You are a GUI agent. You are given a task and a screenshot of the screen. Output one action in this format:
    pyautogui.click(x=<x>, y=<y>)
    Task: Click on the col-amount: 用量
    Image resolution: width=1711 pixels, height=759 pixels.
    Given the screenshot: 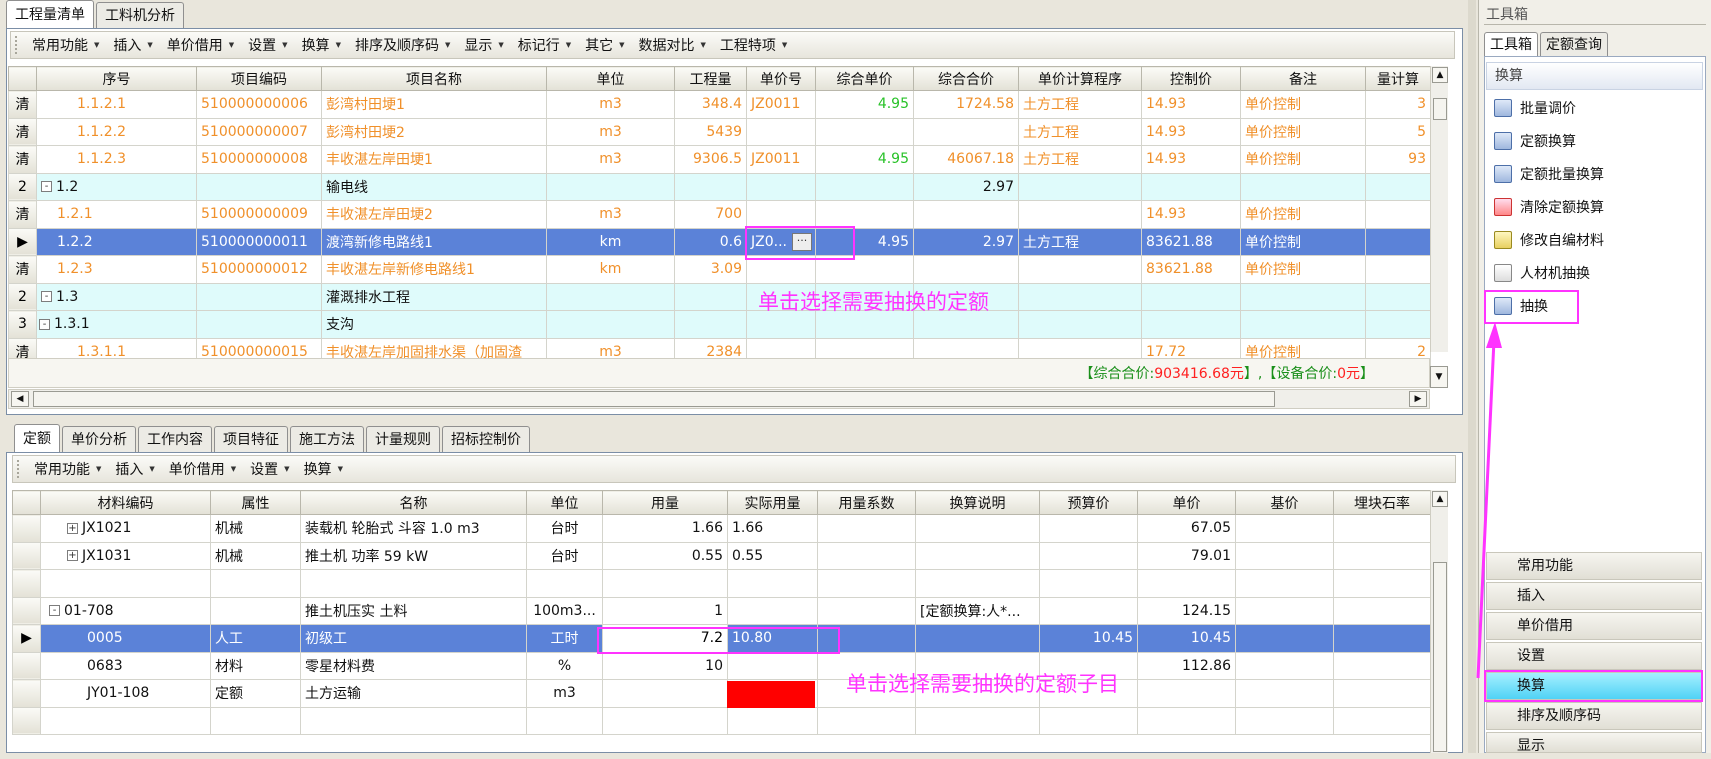 What is the action you would take?
    pyautogui.click(x=665, y=502)
    